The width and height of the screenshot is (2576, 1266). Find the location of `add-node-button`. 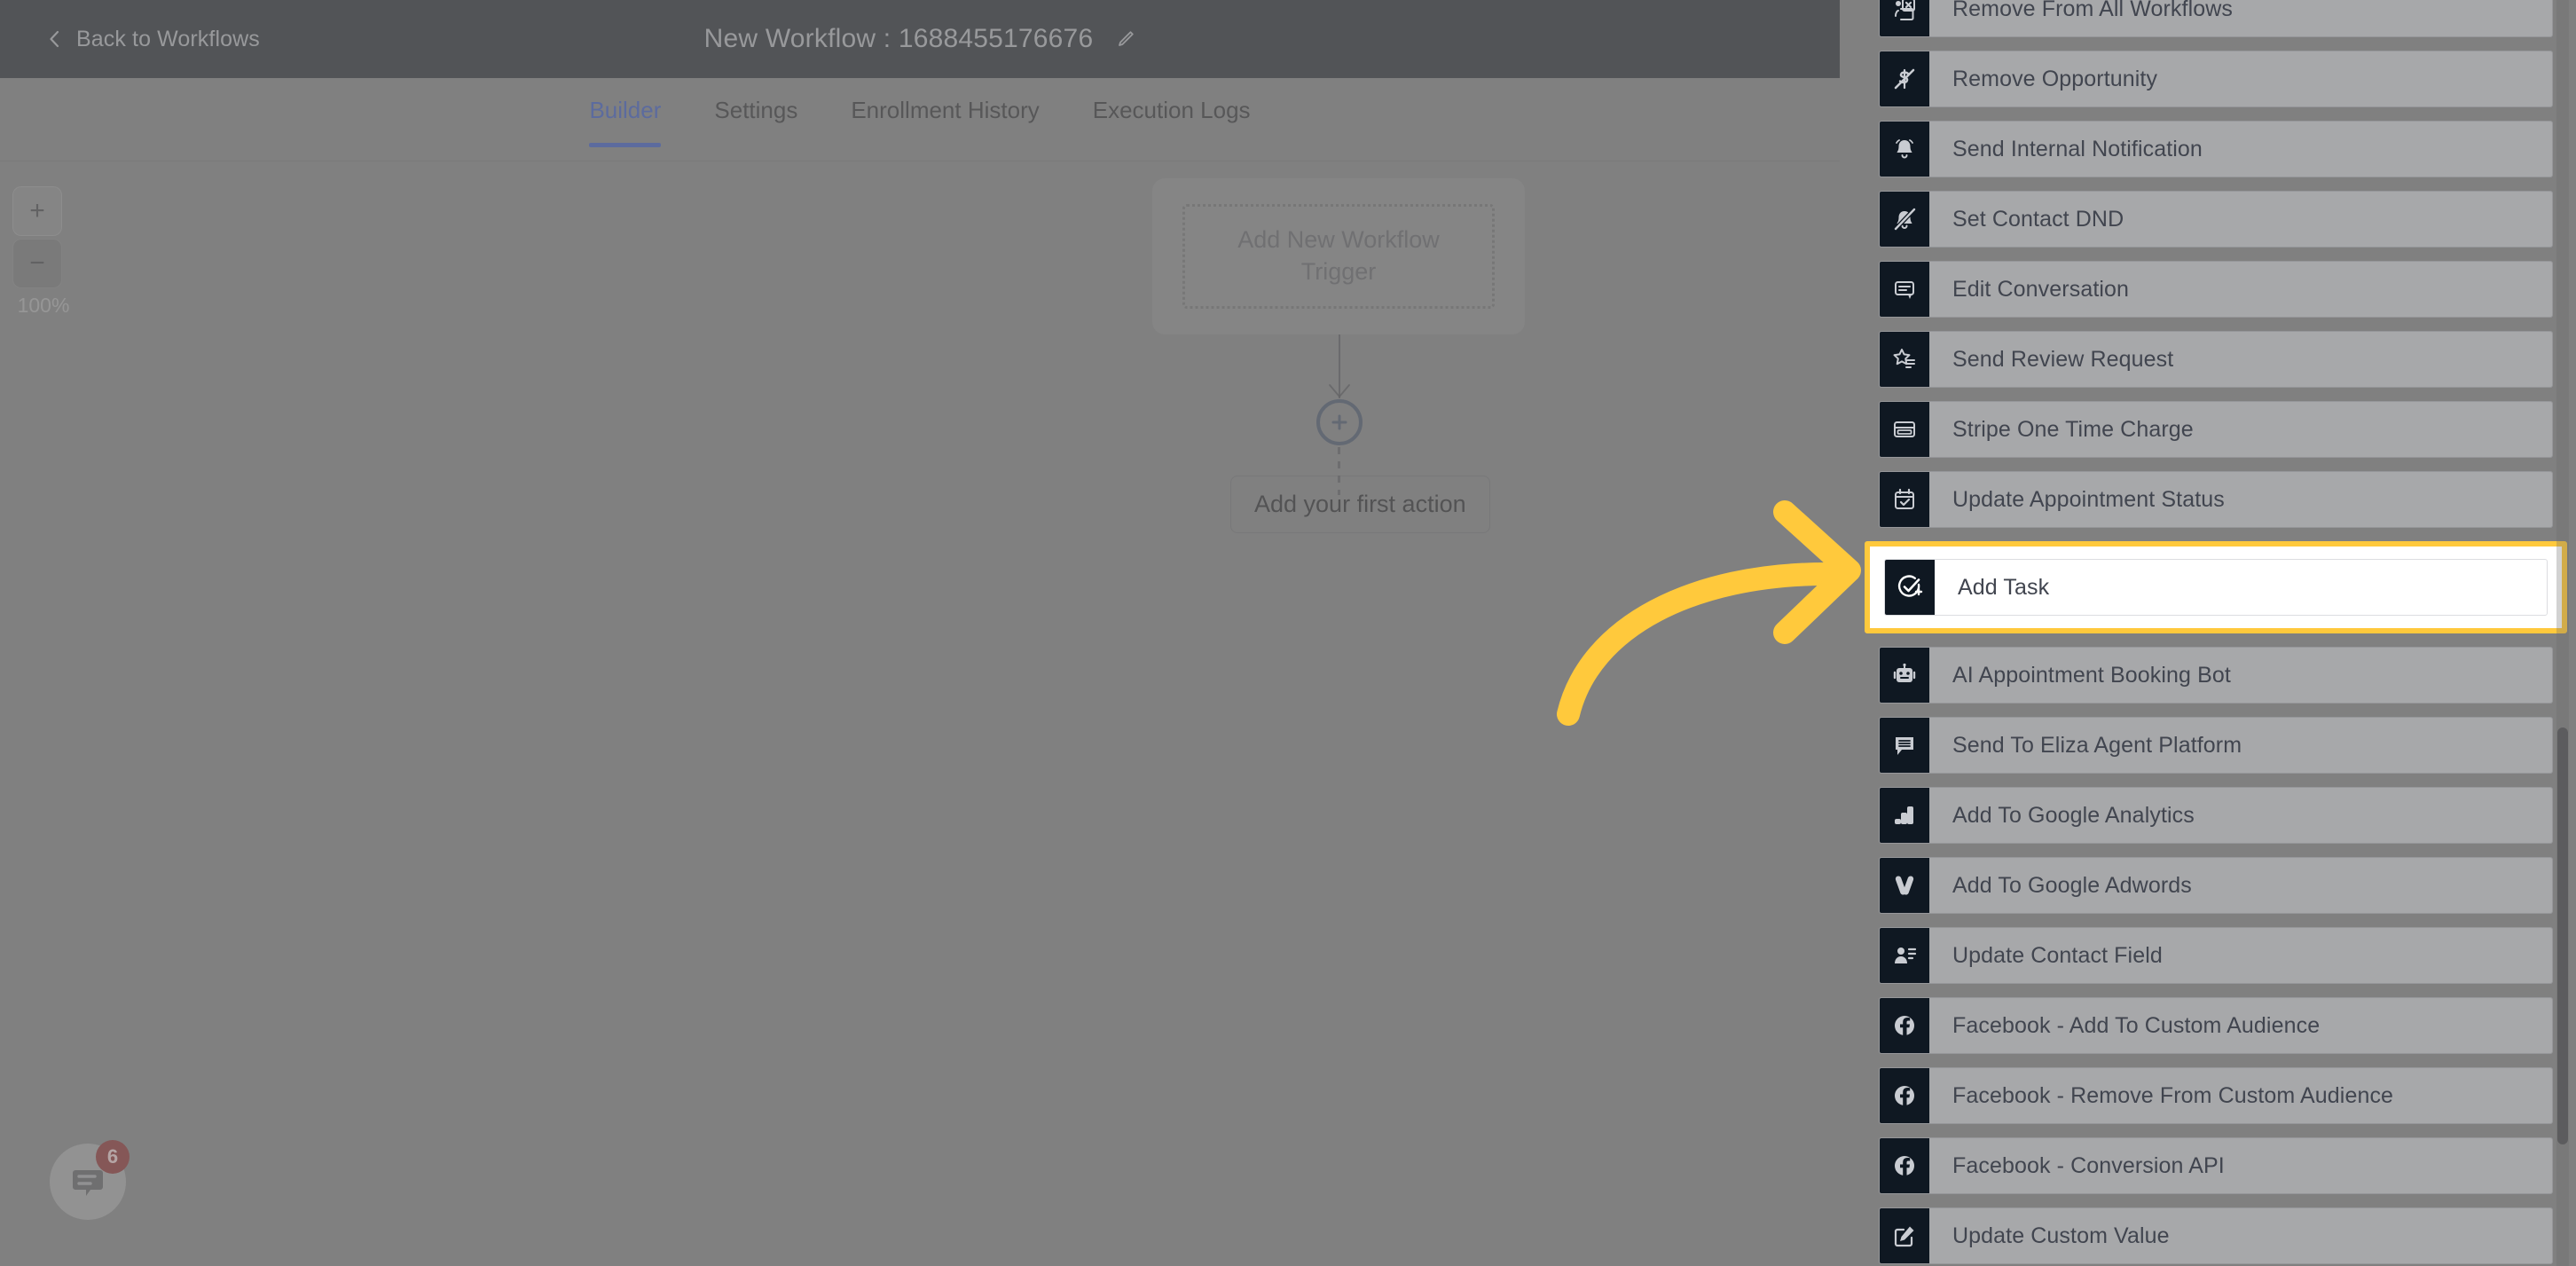

add-node-button is located at coordinates (1339, 422).